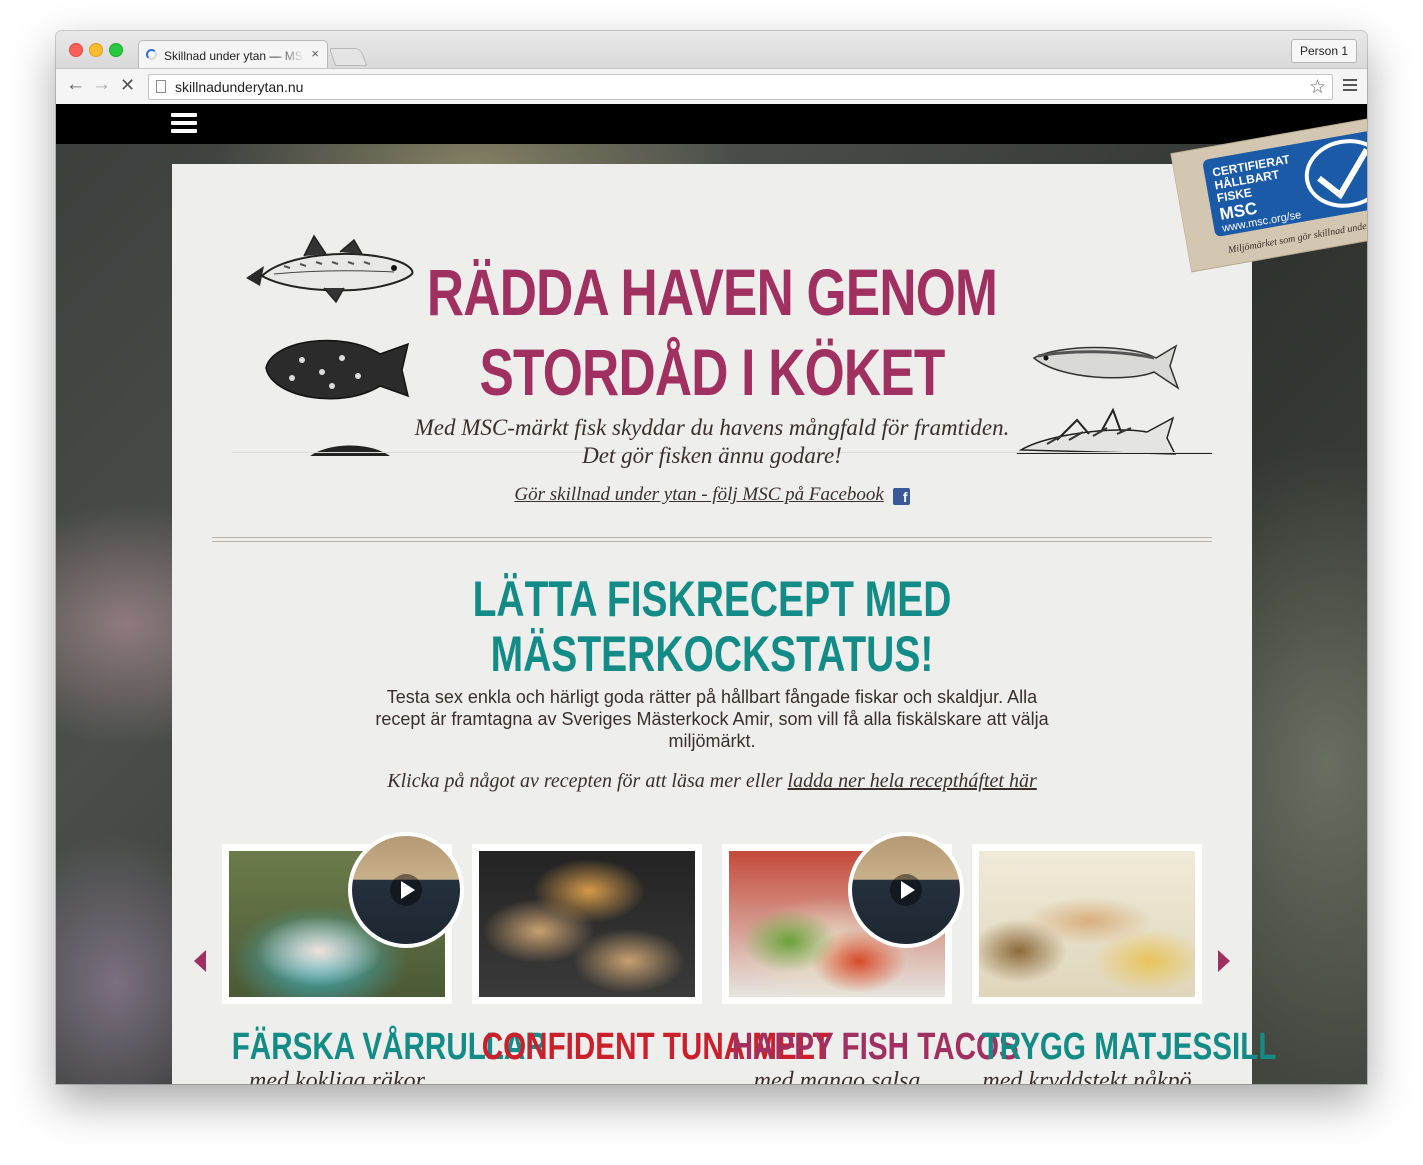 The width and height of the screenshot is (1423, 1165). Describe the element at coordinates (875, 1047) in the screenshot. I see `recipe-title: HAPPY FISH TACOS` at that location.